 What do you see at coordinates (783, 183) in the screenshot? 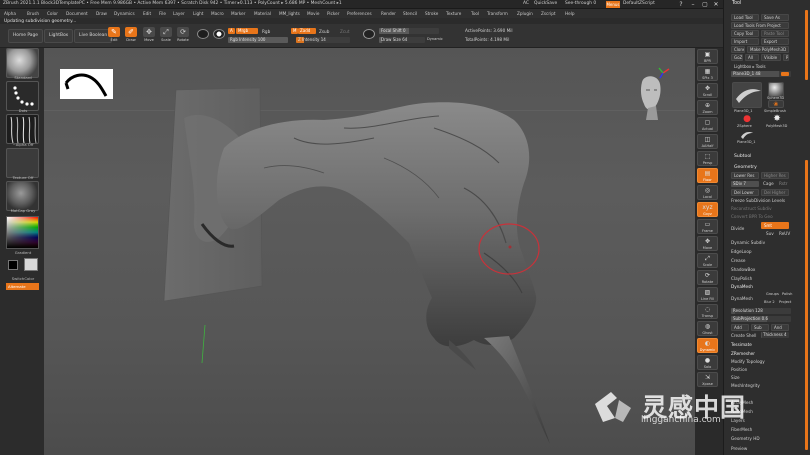
I see `rstr-button: Rstr` at bounding box center [783, 183].